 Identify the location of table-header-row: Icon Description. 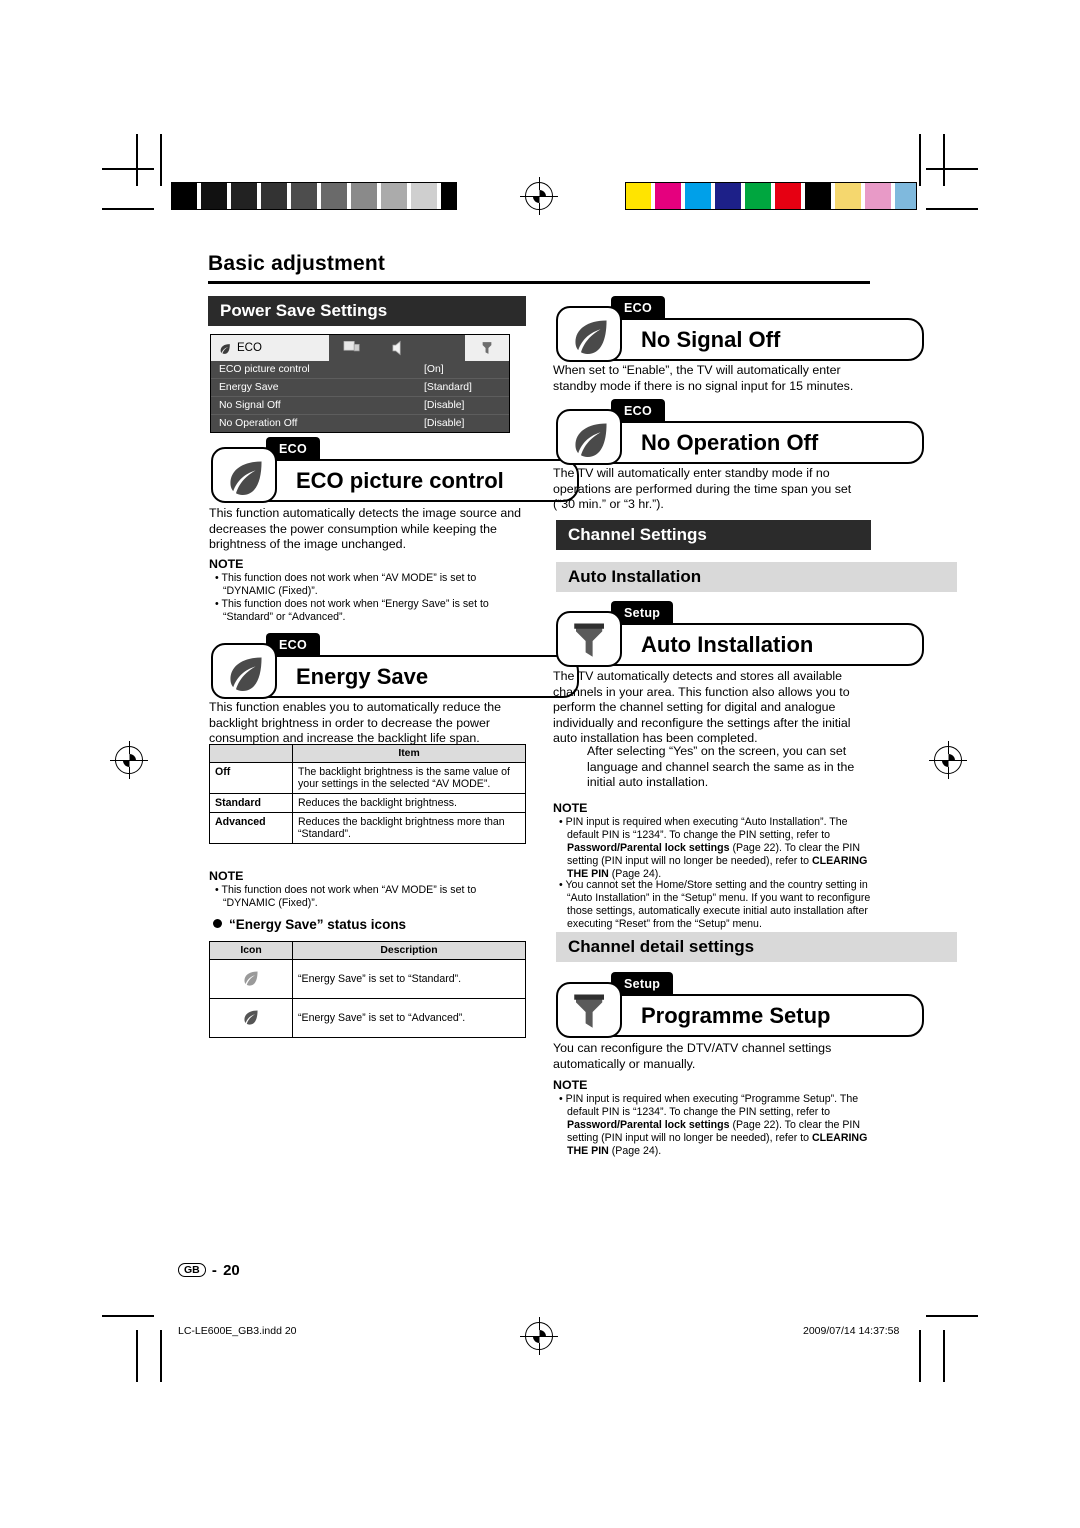
(367, 950).